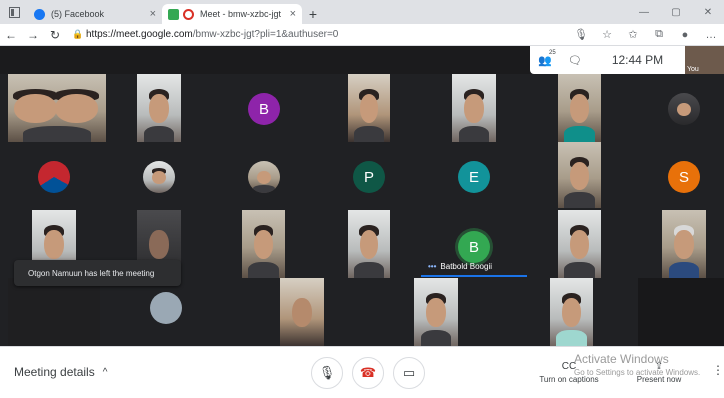 The width and height of the screenshot is (724, 398). What do you see at coordinates (685, 35) in the screenshot?
I see `profile-icon: ●` at bounding box center [685, 35].